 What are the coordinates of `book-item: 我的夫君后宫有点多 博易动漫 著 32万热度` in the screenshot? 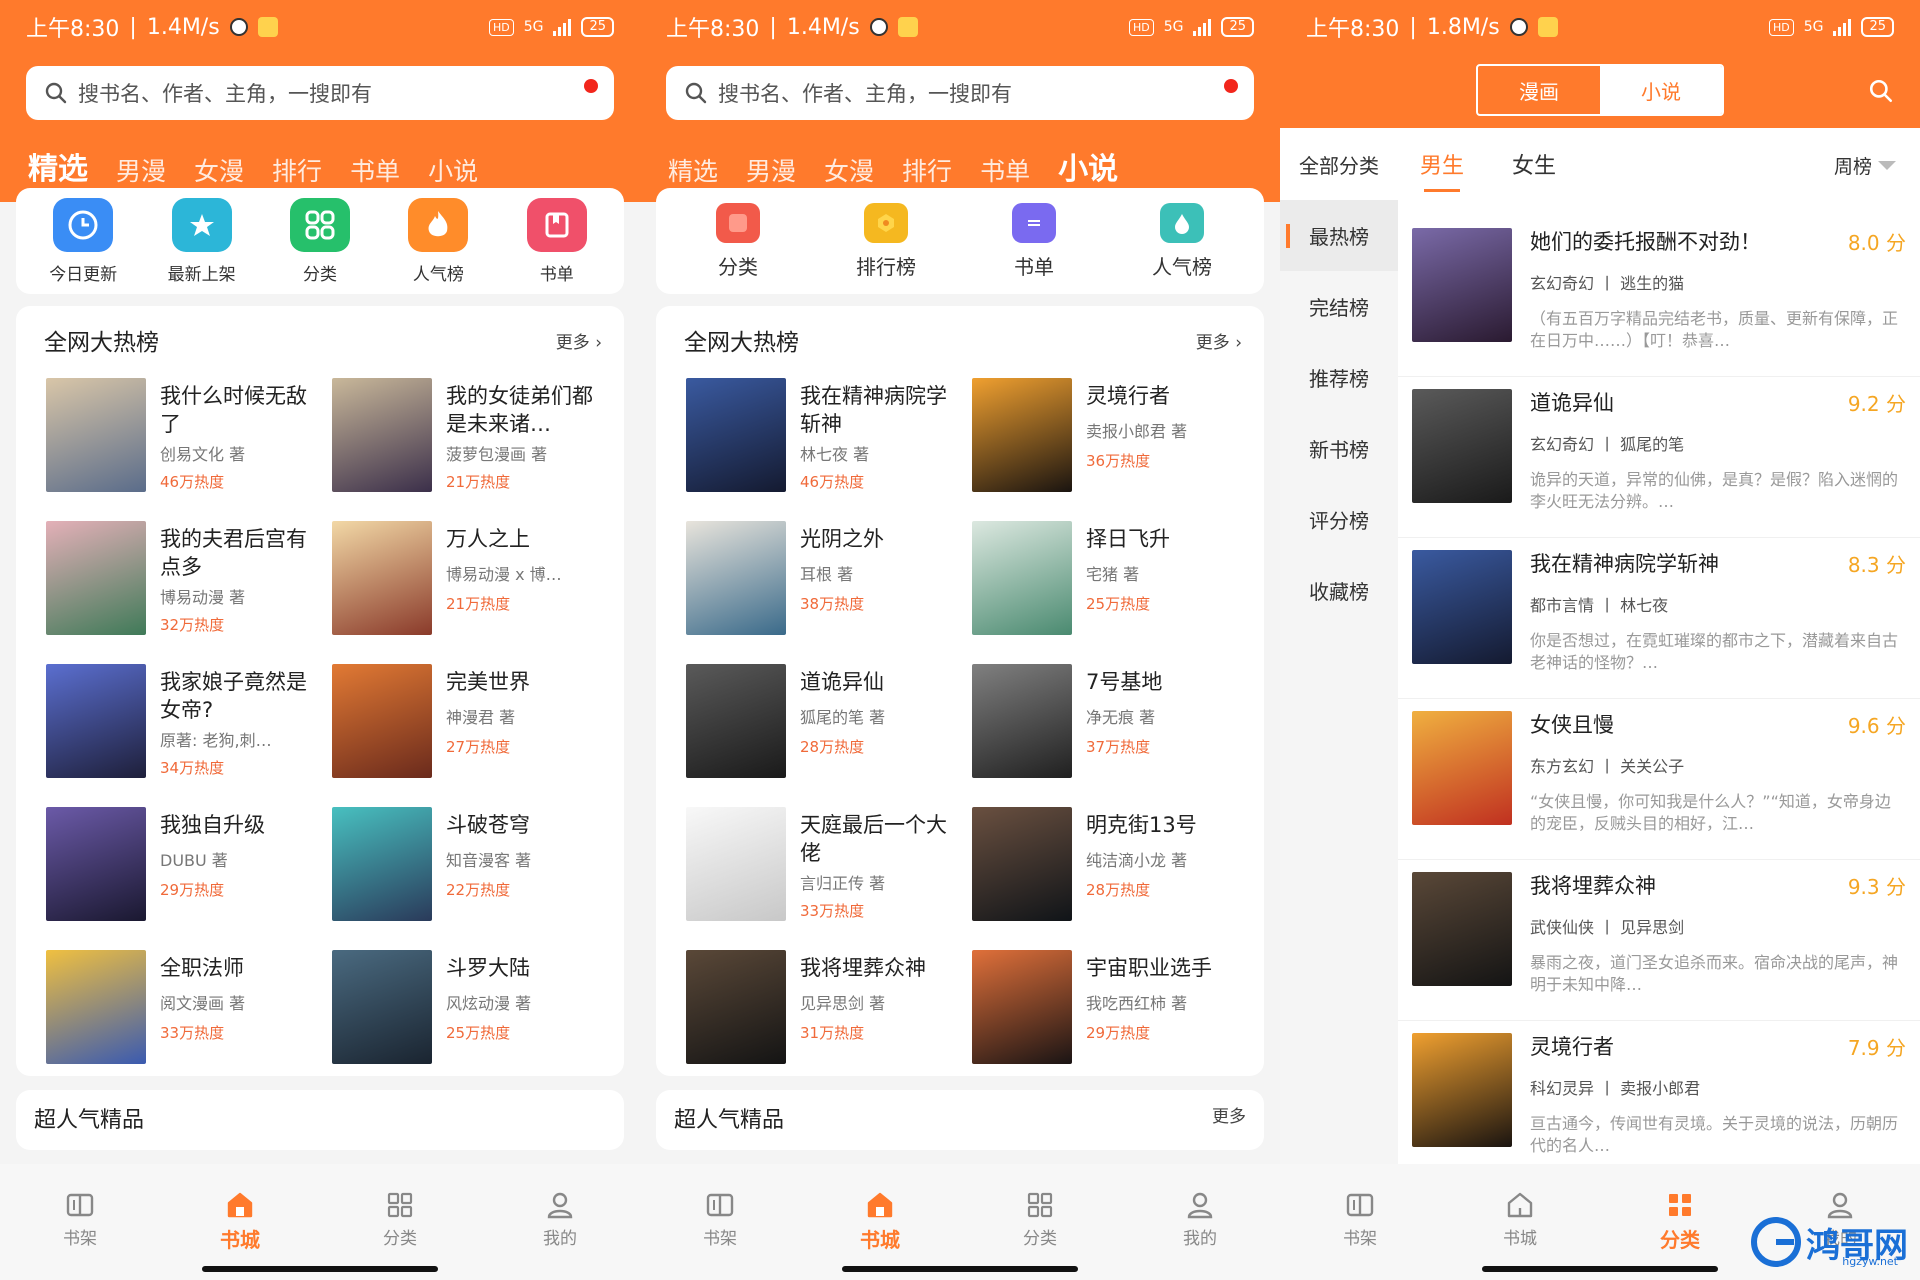 It's located at (184, 578).